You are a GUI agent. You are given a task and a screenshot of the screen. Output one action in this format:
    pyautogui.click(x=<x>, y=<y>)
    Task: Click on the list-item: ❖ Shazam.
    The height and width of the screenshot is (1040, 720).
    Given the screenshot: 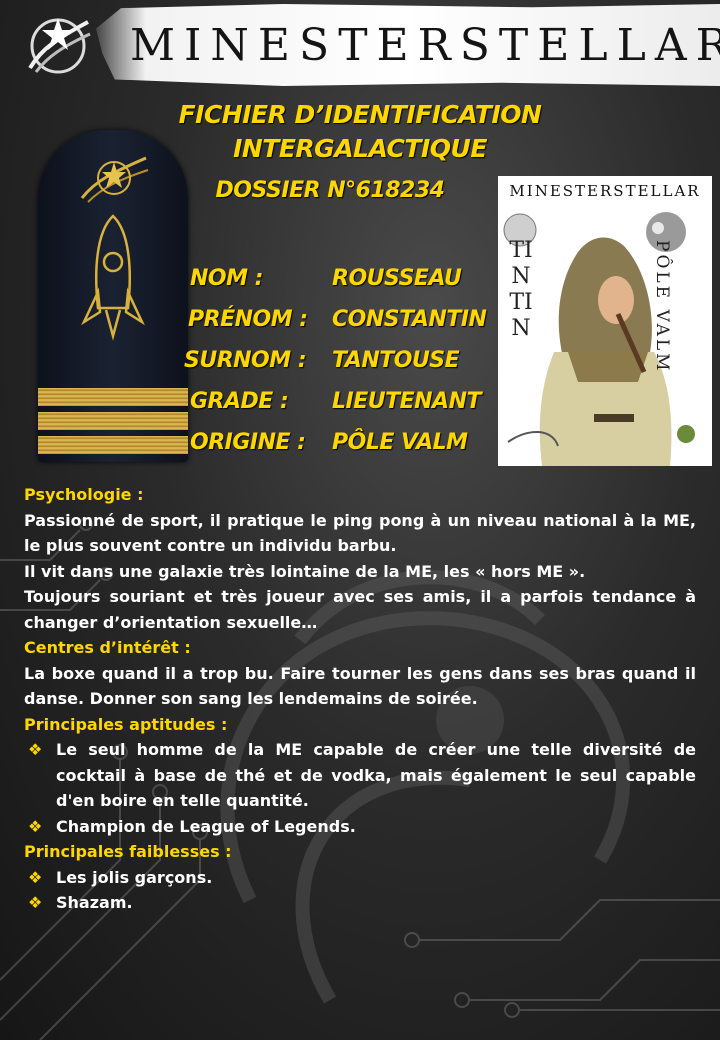 What is the action you would take?
    pyautogui.click(x=360, y=903)
    